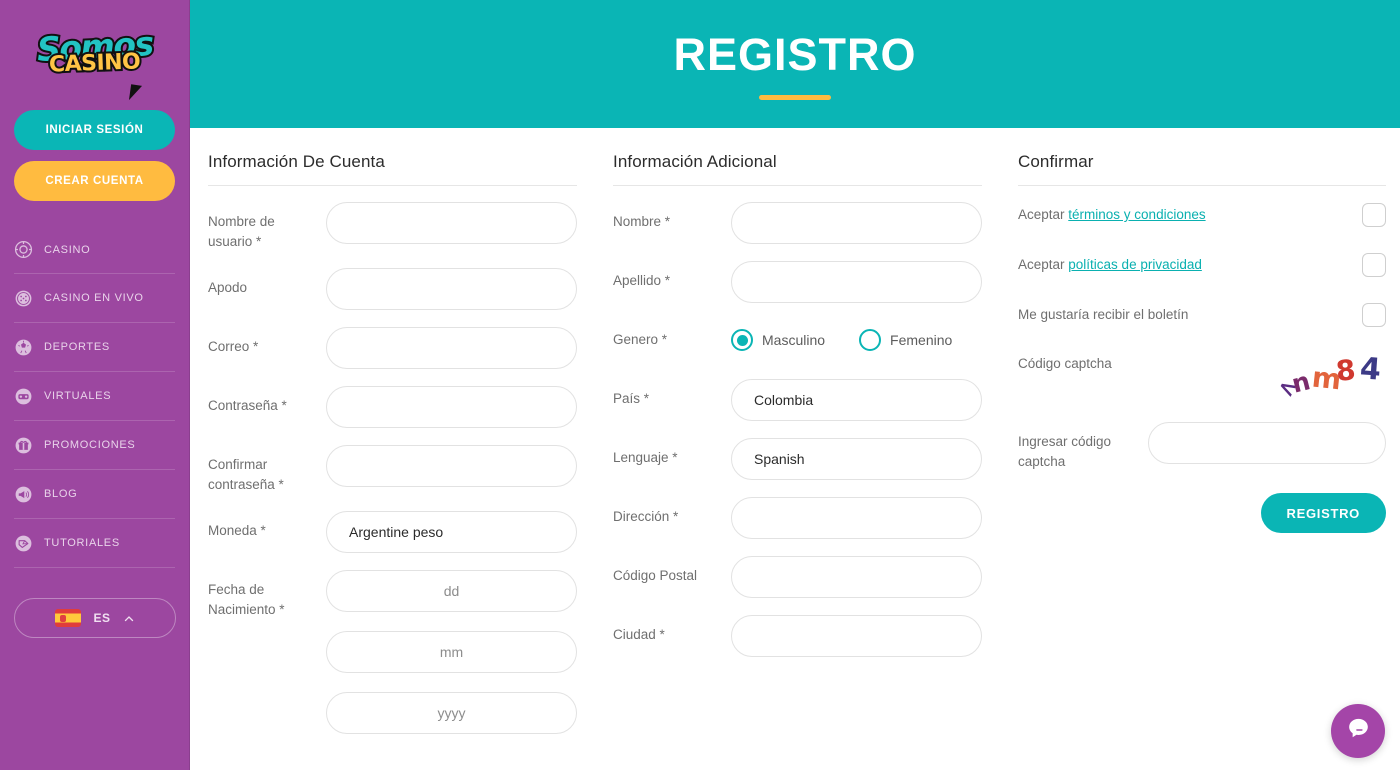  I want to click on chat-bubble-icon, so click(1358, 731).